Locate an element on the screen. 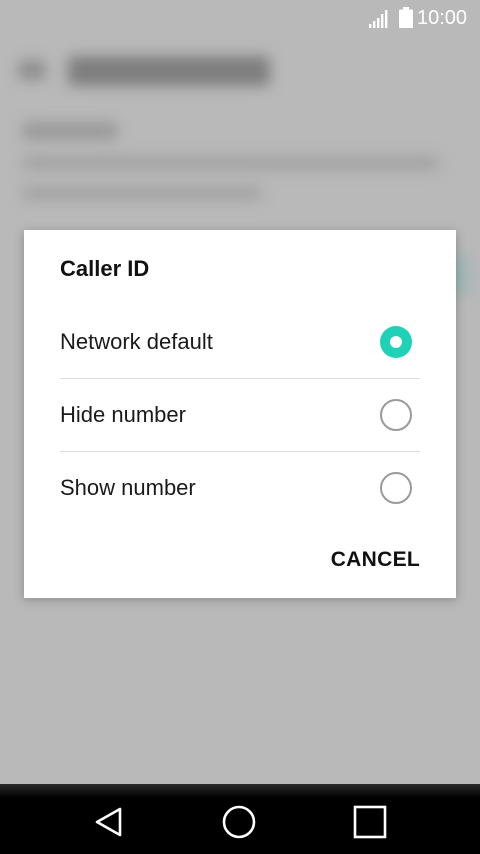 The image size is (480, 854). back-icon is located at coordinates (108, 822).